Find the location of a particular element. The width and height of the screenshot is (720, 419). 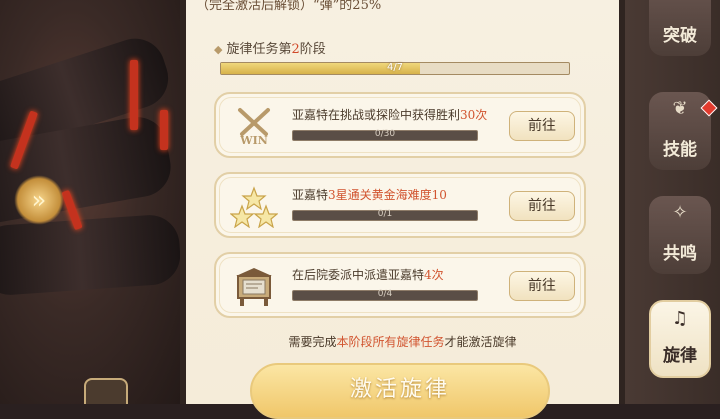

task-progress-bar: 0/30 is located at coordinates (385, 135).